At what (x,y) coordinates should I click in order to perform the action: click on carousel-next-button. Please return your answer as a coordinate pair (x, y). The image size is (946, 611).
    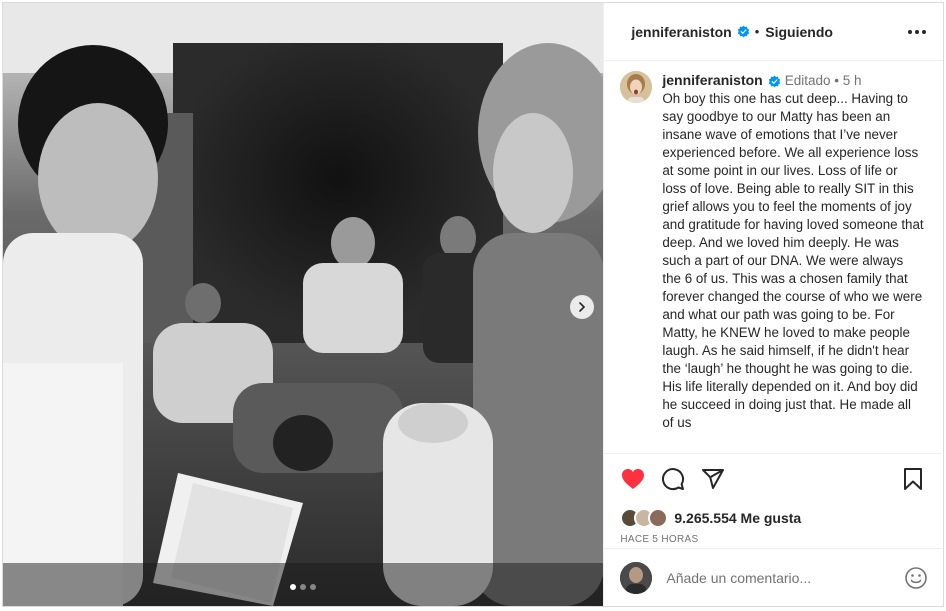
    Looking at the image, I should click on (582, 307).